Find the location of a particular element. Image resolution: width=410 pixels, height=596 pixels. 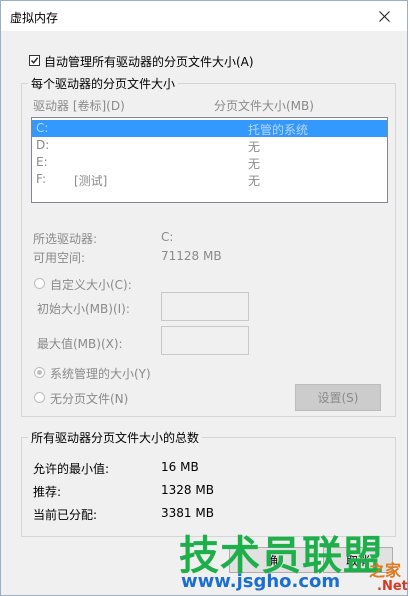

drive-row-d: D: 无 is located at coordinates (209, 145).